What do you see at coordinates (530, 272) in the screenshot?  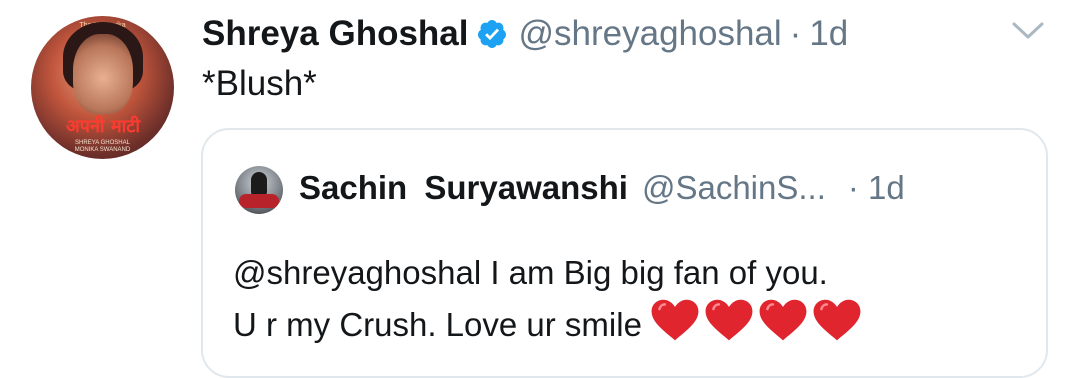 I see `quoted-text-line-1: @shreyaghoshal I am Big big fan of you.` at bounding box center [530, 272].